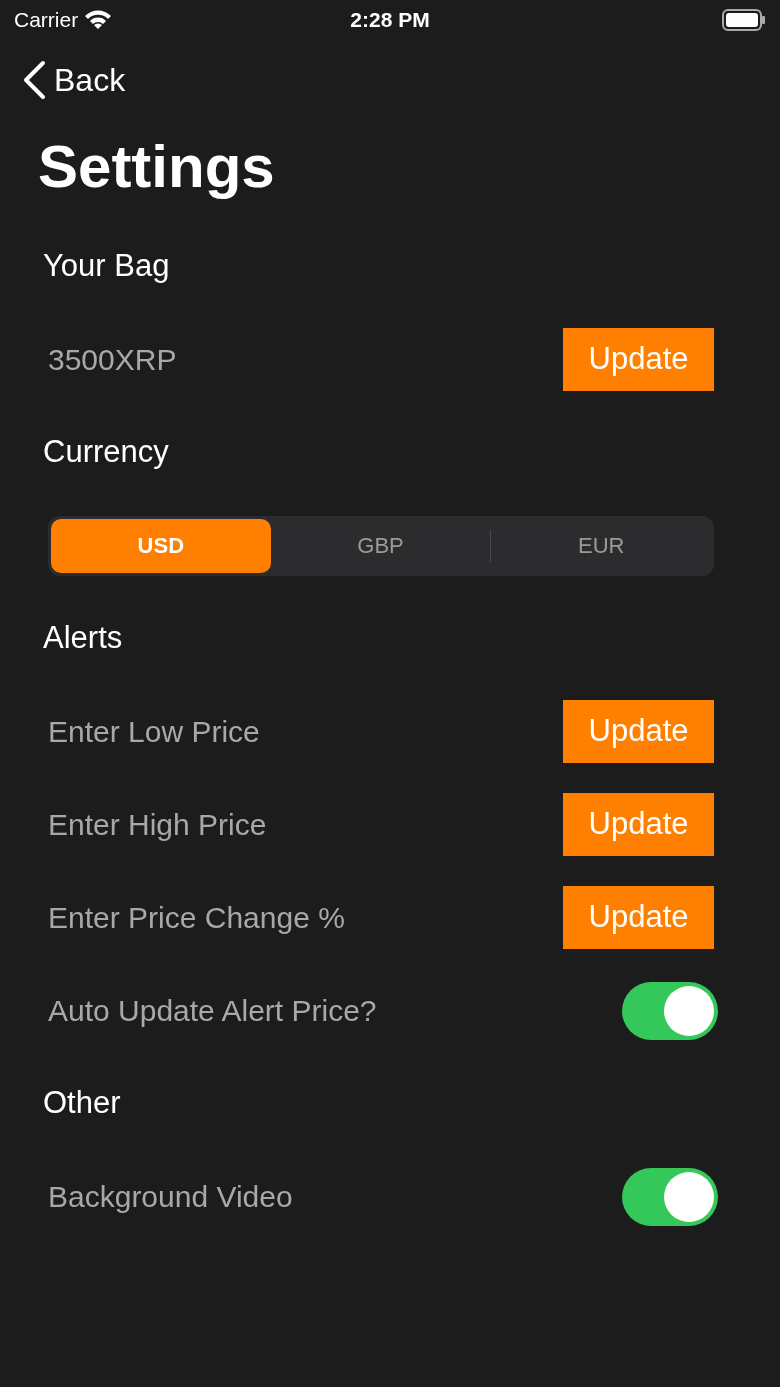 The width and height of the screenshot is (780, 1387). Describe the element at coordinates (83, 638) in the screenshot. I see `section-heading: Alerts` at that location.